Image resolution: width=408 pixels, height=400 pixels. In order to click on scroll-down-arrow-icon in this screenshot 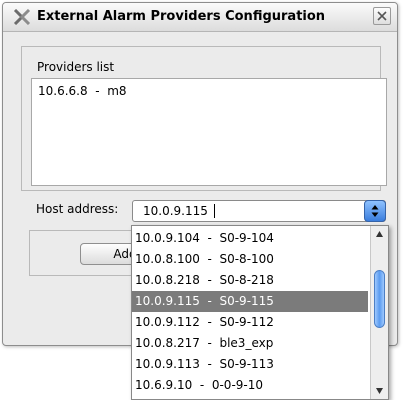, I will do `click(379, 391)`.